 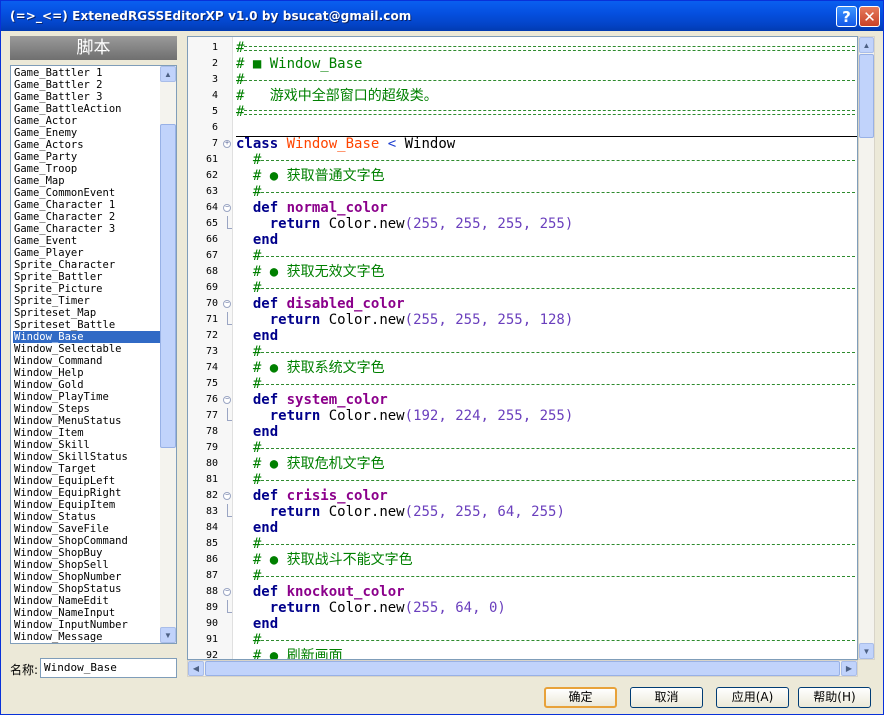 I want to click on line-number: 78, so click(x=211, y=431).